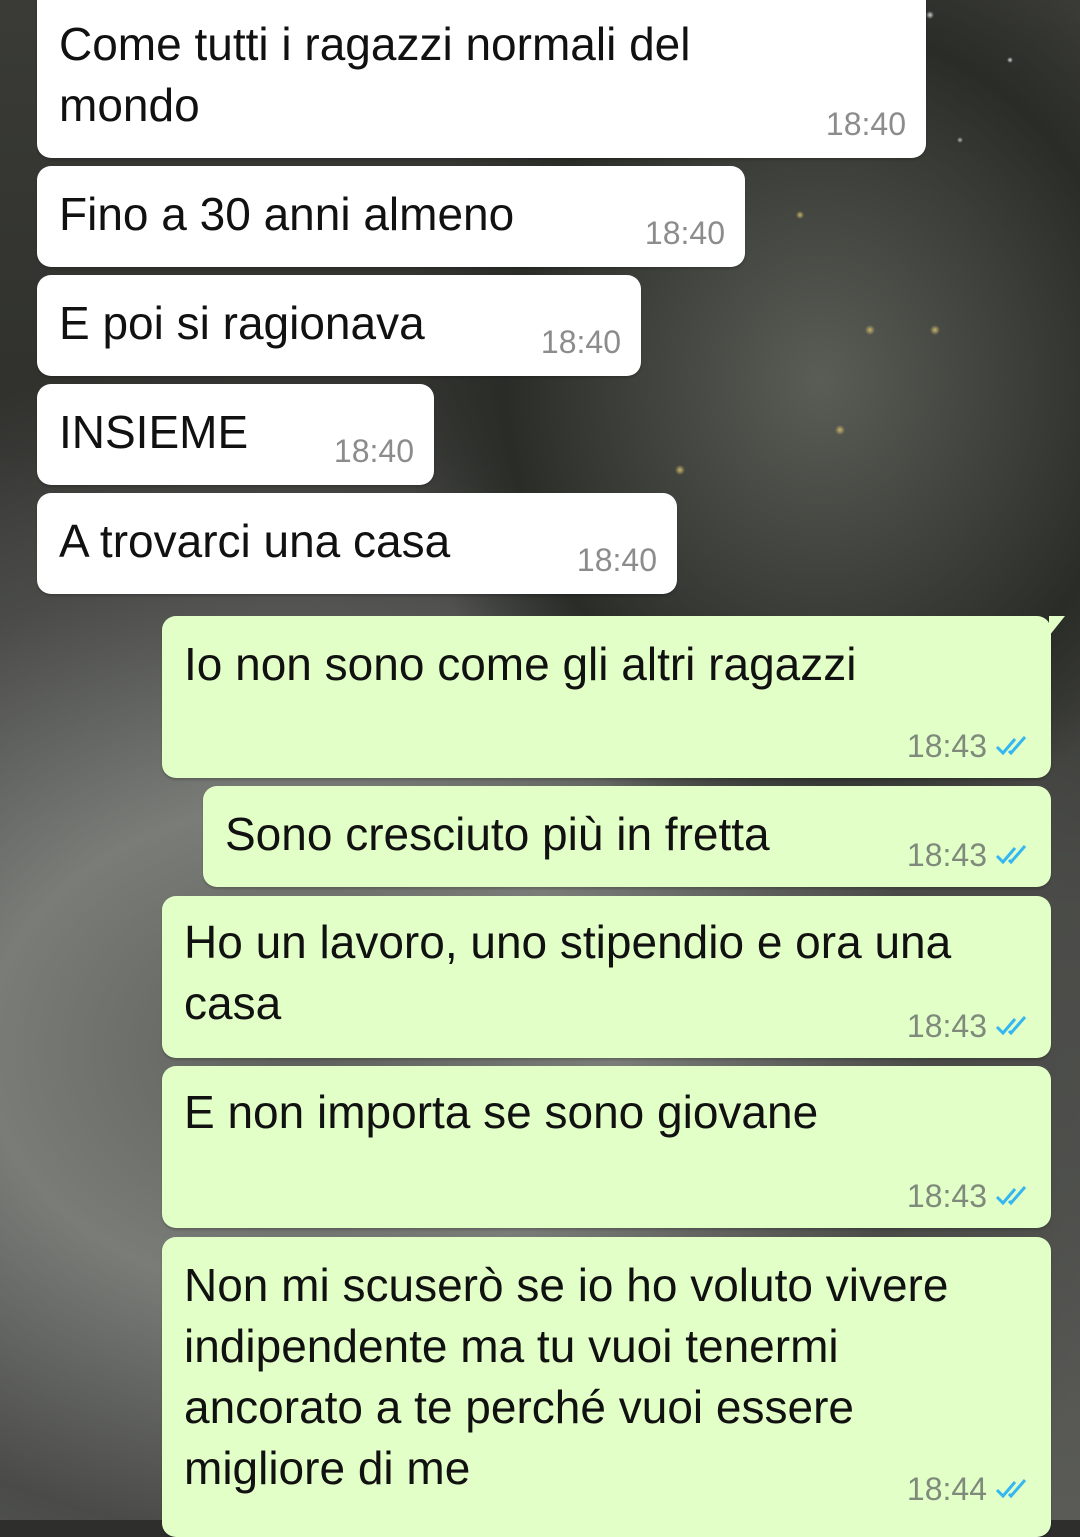  What do you see at coordinates (1057, 626) in the screenshot?
I see `bubble-tail` at bounding box center [1057, 626].